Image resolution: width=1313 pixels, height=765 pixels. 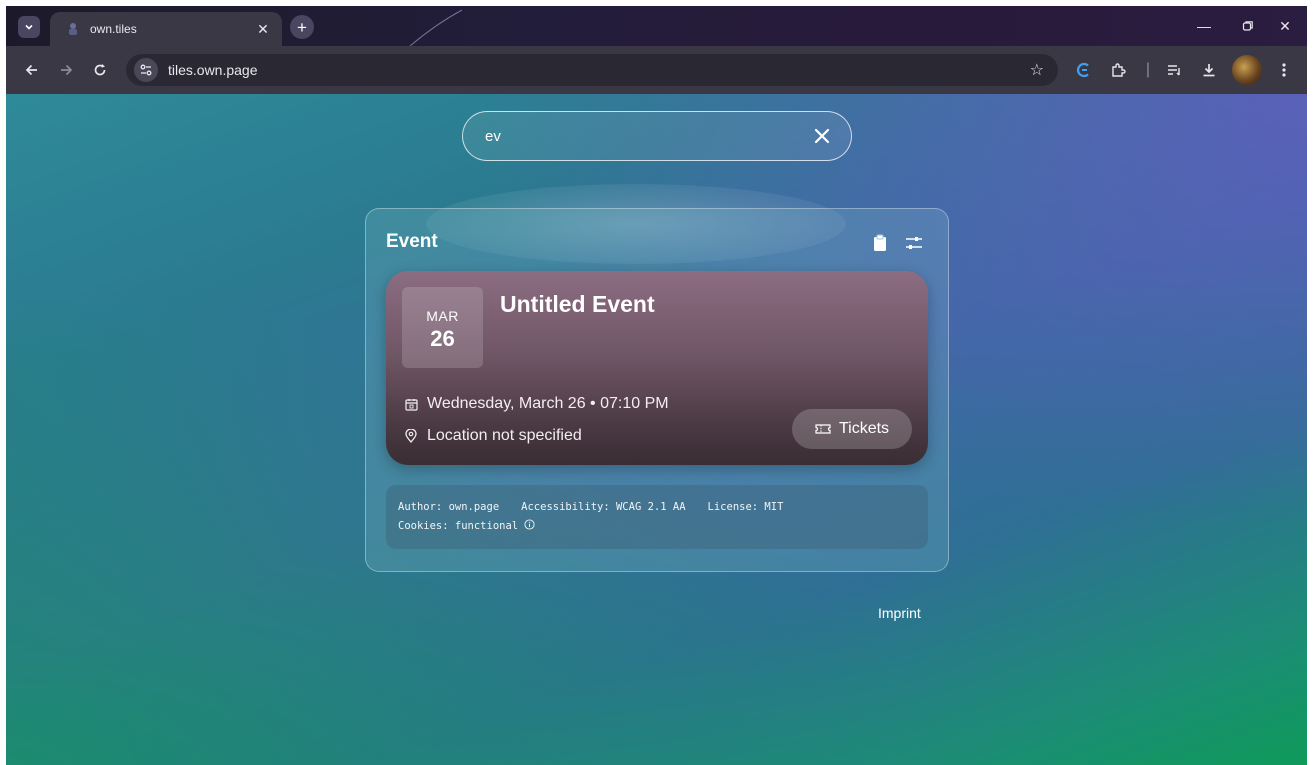 I want to click on download-icon, so click(x=1209, y=70).